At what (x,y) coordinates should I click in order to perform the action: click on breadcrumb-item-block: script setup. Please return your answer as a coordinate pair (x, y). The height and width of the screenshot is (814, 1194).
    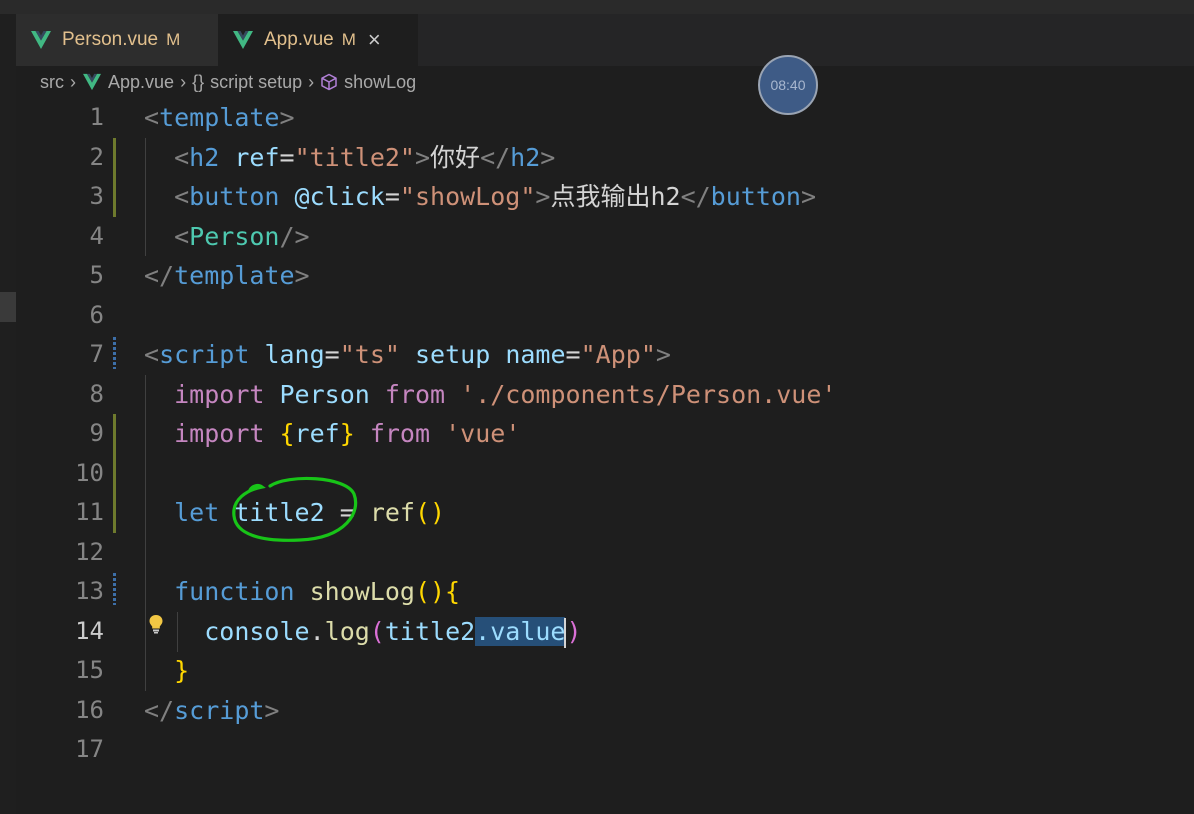
    Looking at the image, I should click on (256, 82).